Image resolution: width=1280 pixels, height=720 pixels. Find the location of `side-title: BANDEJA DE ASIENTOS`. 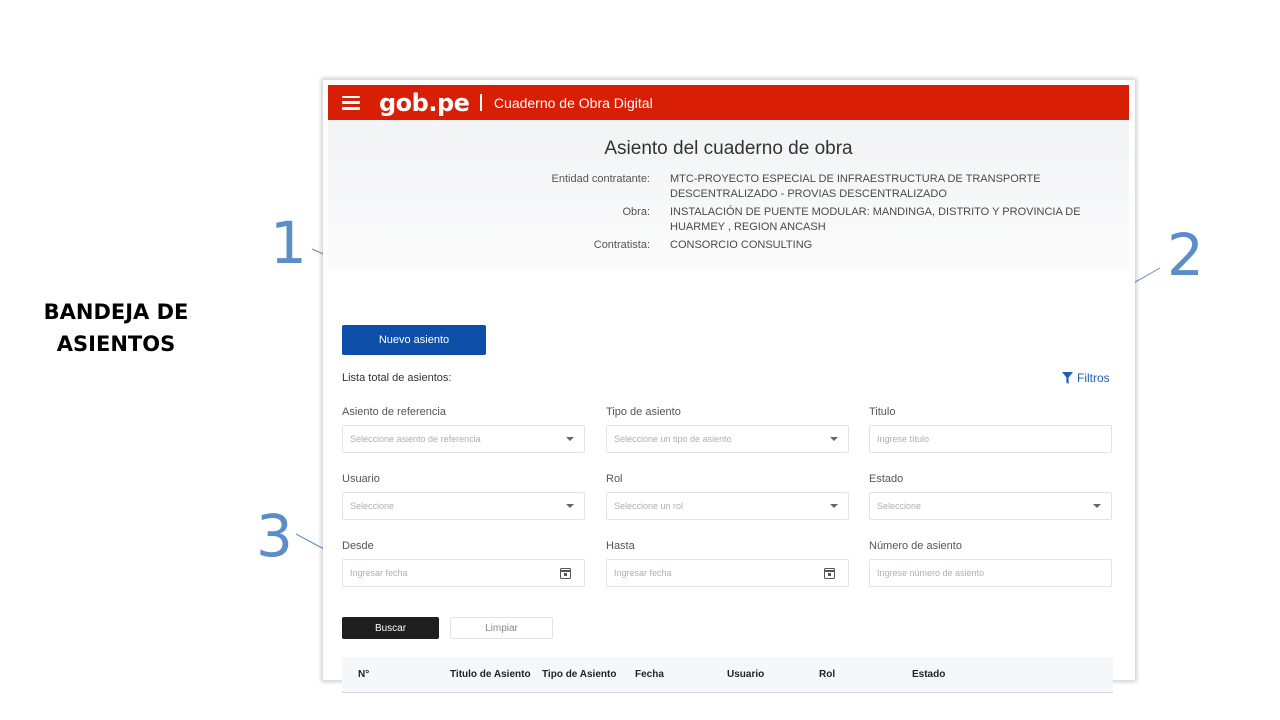

side-title: BANDEJA DE ASIENTOS is located at coordinates (116, 328).